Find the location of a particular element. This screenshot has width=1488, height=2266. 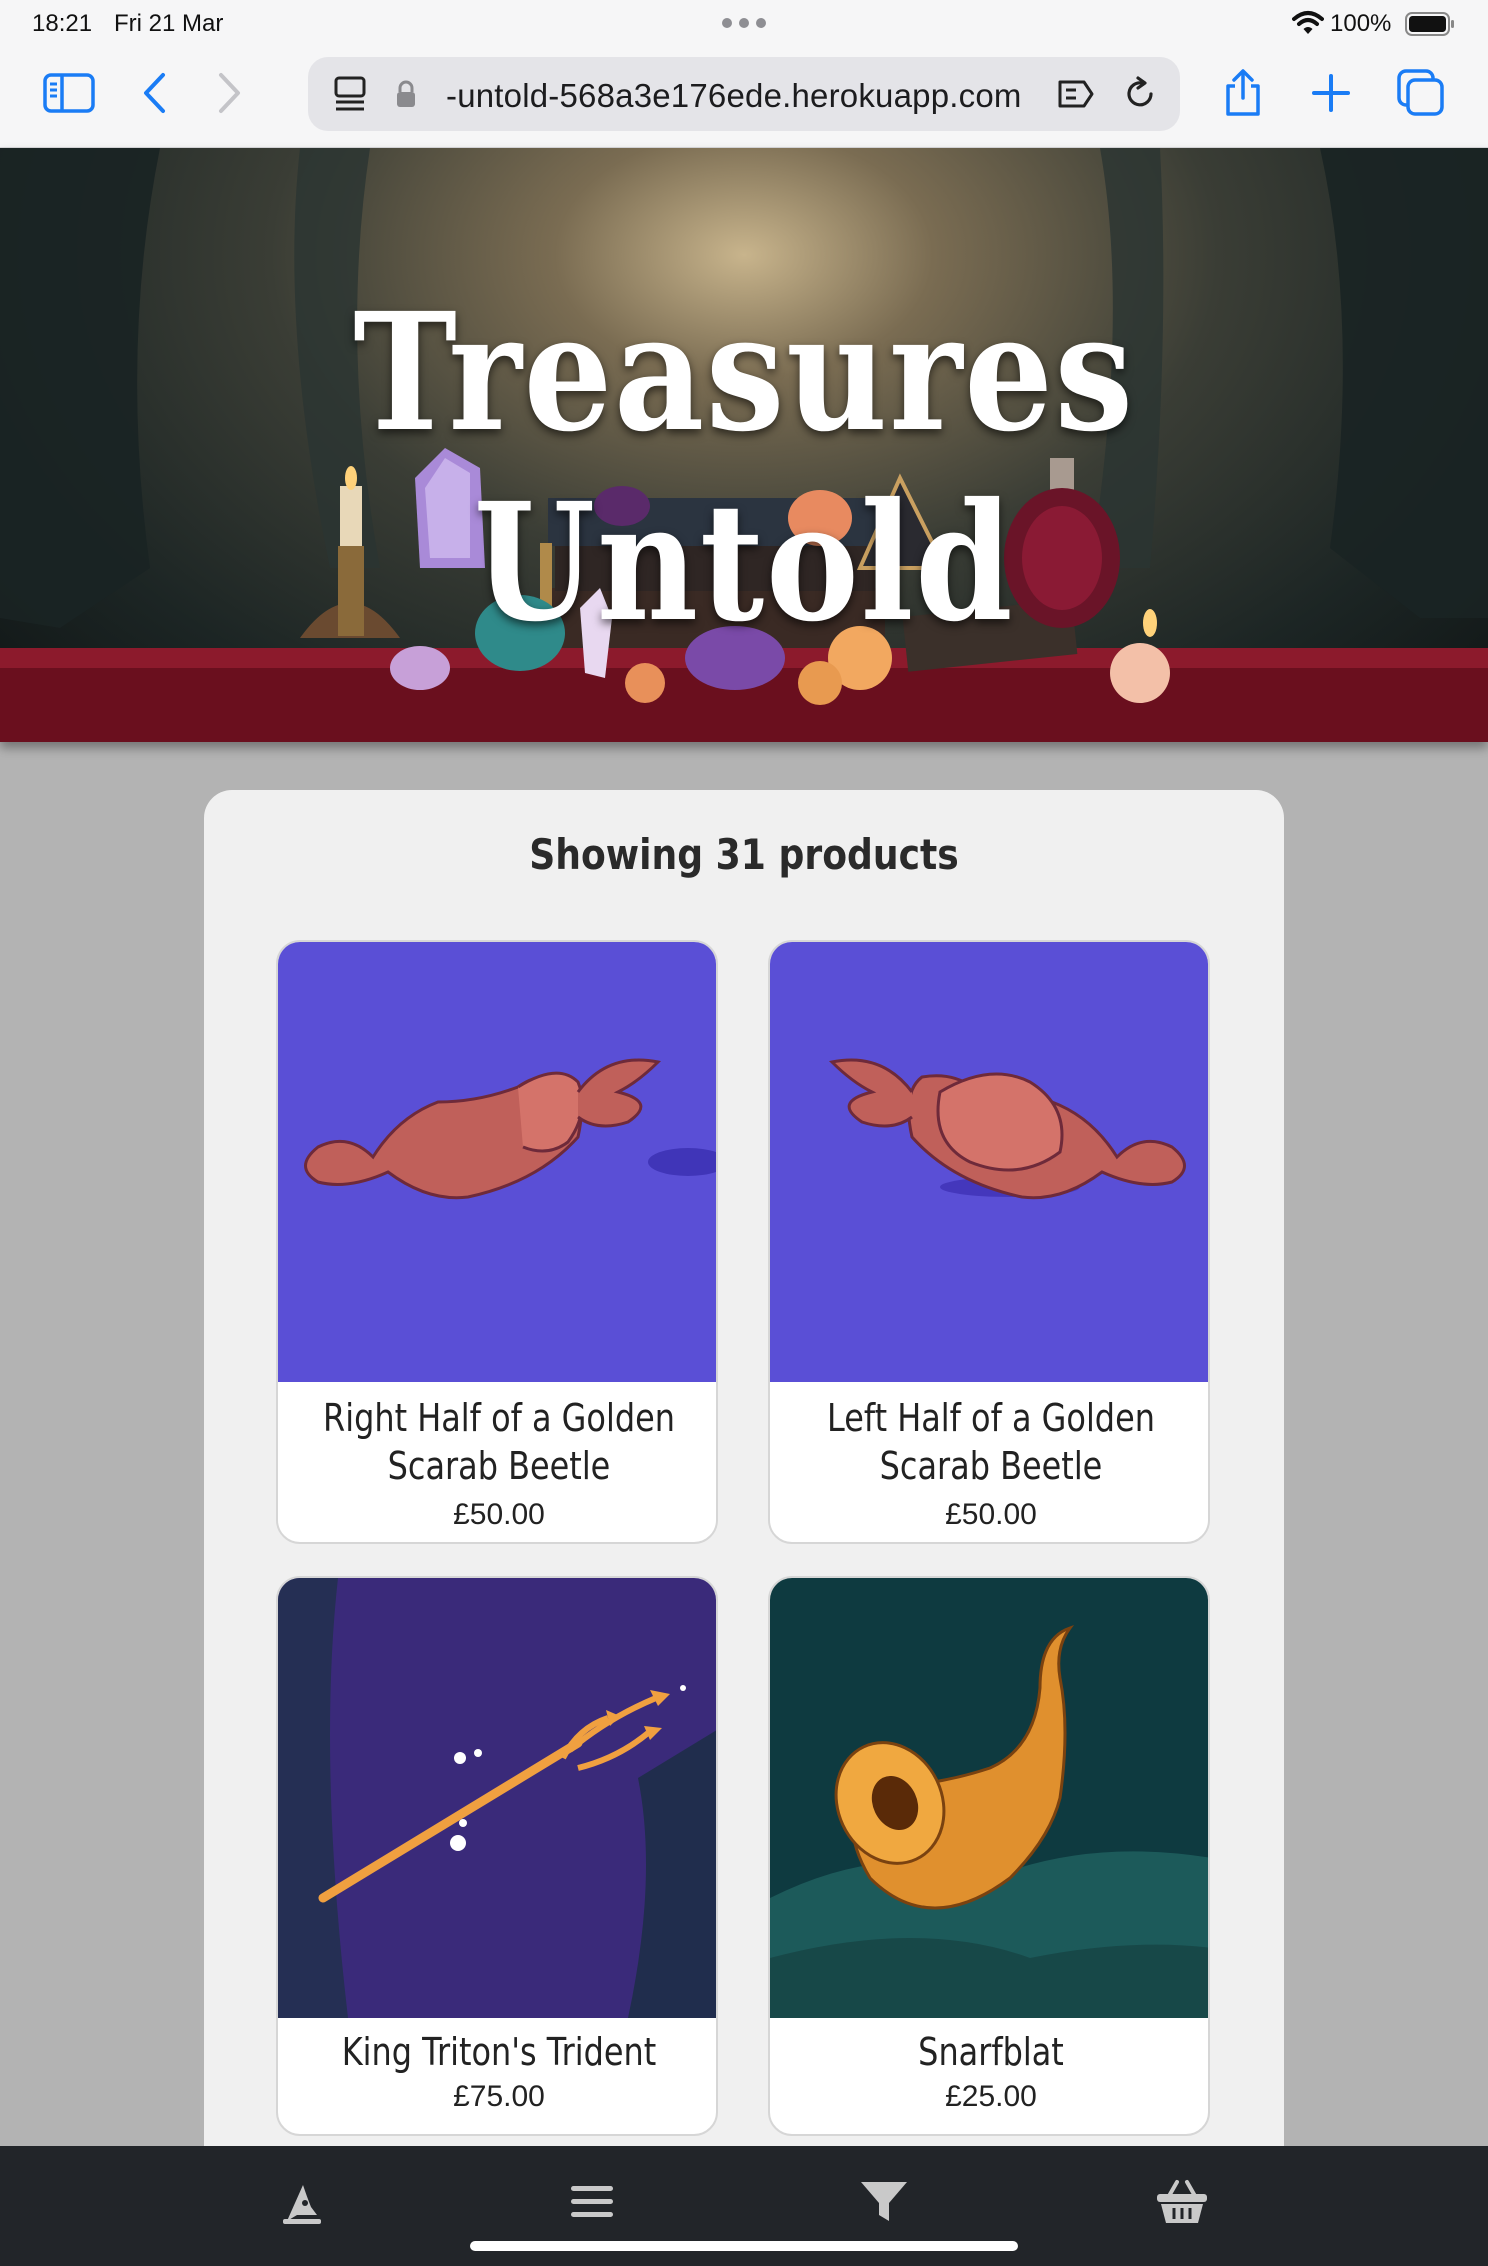

product-price: £25.00 is located at coordinates (991, 2096).